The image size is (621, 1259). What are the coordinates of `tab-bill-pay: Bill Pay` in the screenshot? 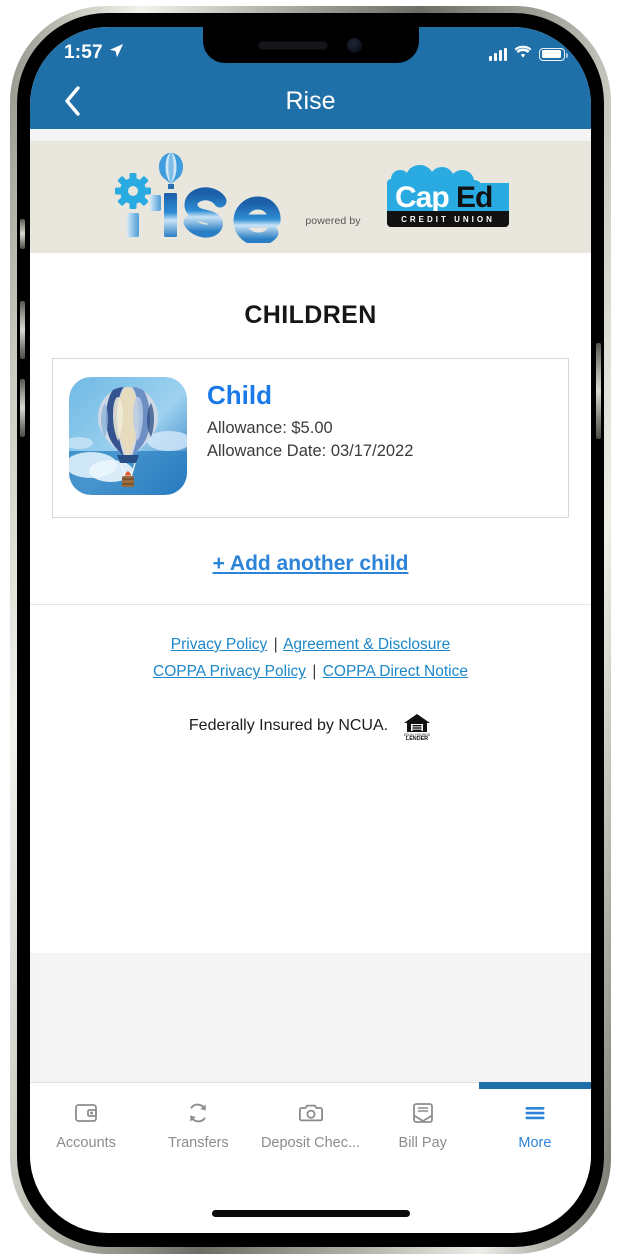 It's located at (423, 1128).